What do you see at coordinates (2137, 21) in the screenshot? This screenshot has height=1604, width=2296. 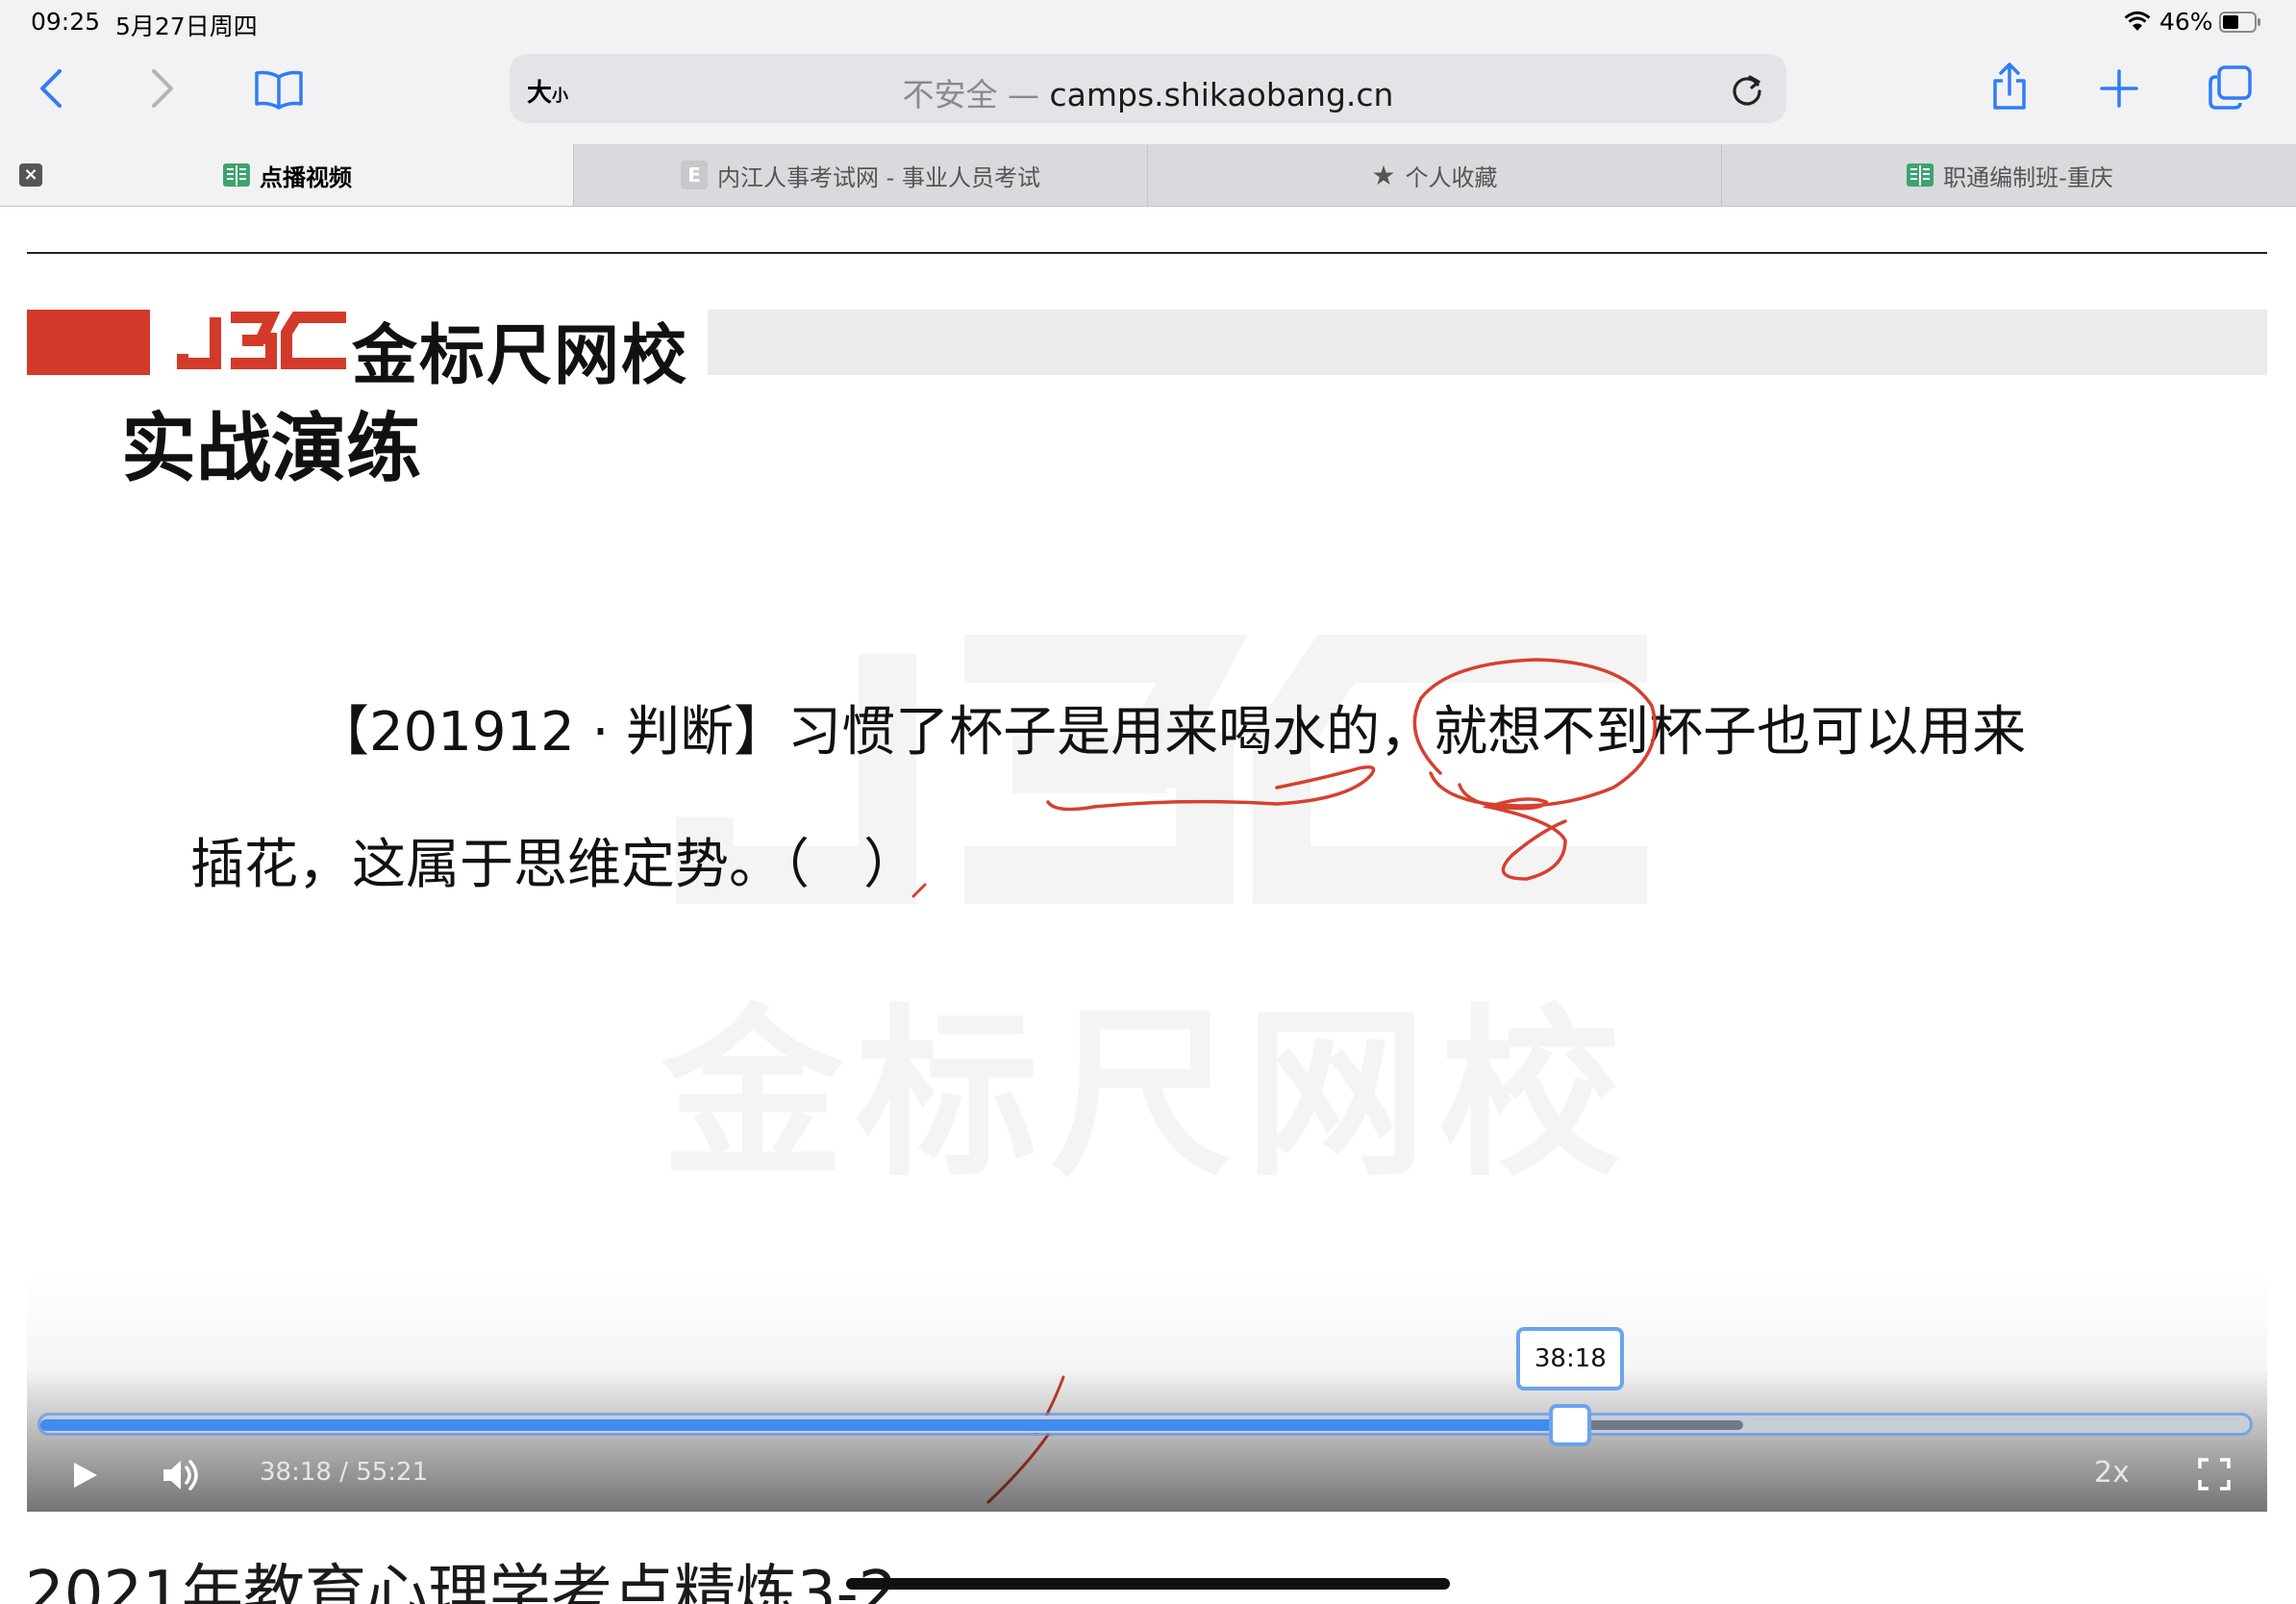 I see `wifi-icon` at bounding box center [2137, 21].